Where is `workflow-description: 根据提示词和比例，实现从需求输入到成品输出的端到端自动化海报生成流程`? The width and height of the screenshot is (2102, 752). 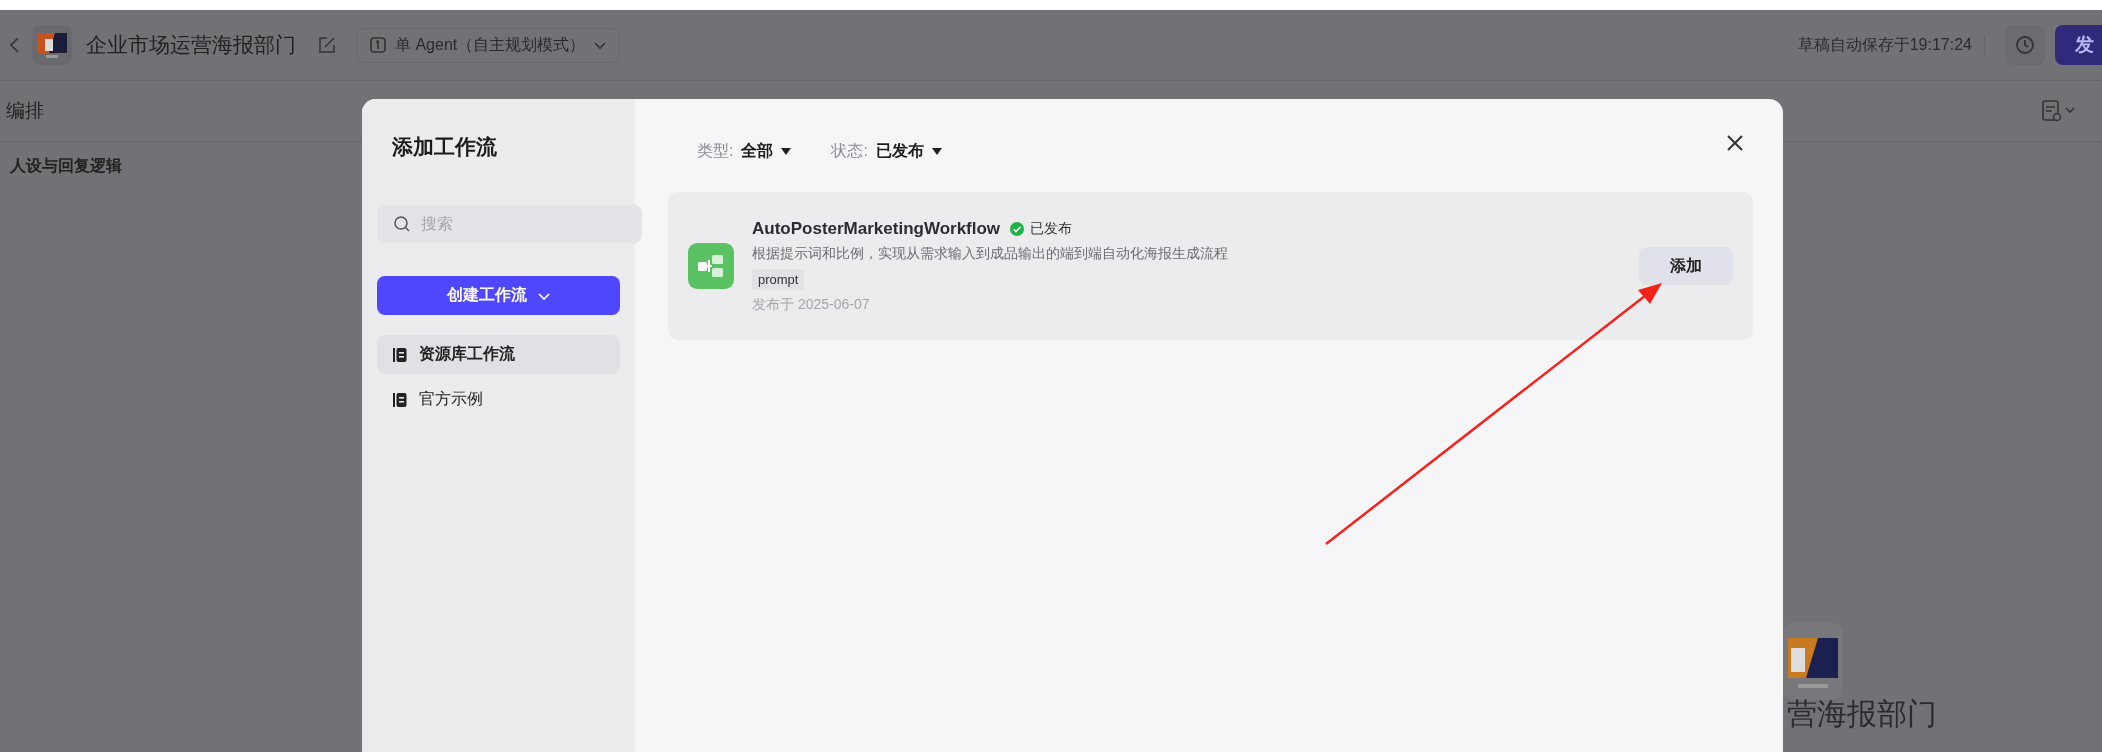
workflow-description: 根据提示词和比例，实现从需求输入到成品输出的端到端自动化海报生成流程 is located at coordinates (990, 253).